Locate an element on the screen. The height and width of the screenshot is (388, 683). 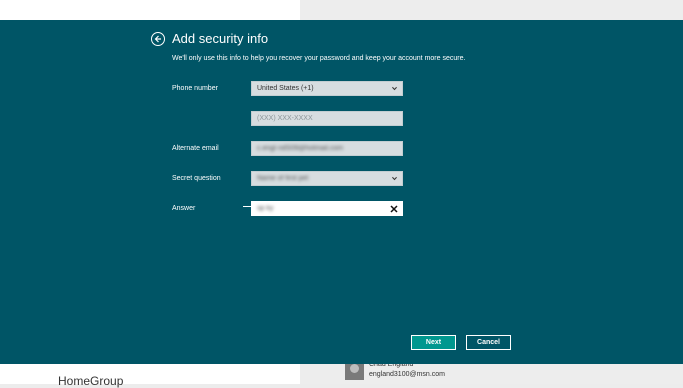
secret-question-label: Secret question is located at coordinates (196, 178).